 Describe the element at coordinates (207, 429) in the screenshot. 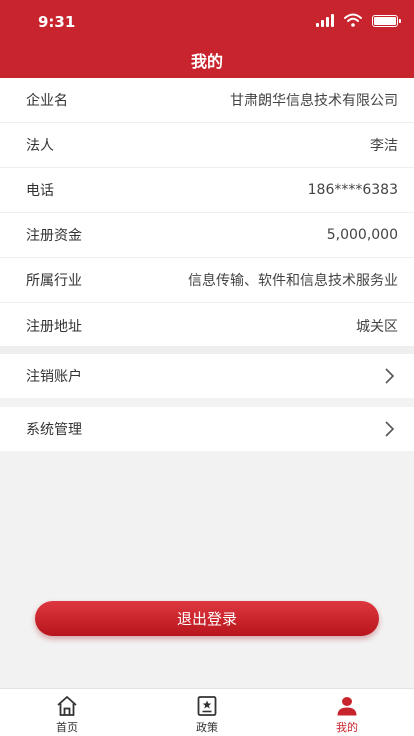

I see `system-management-row: 系统管理` at that location.